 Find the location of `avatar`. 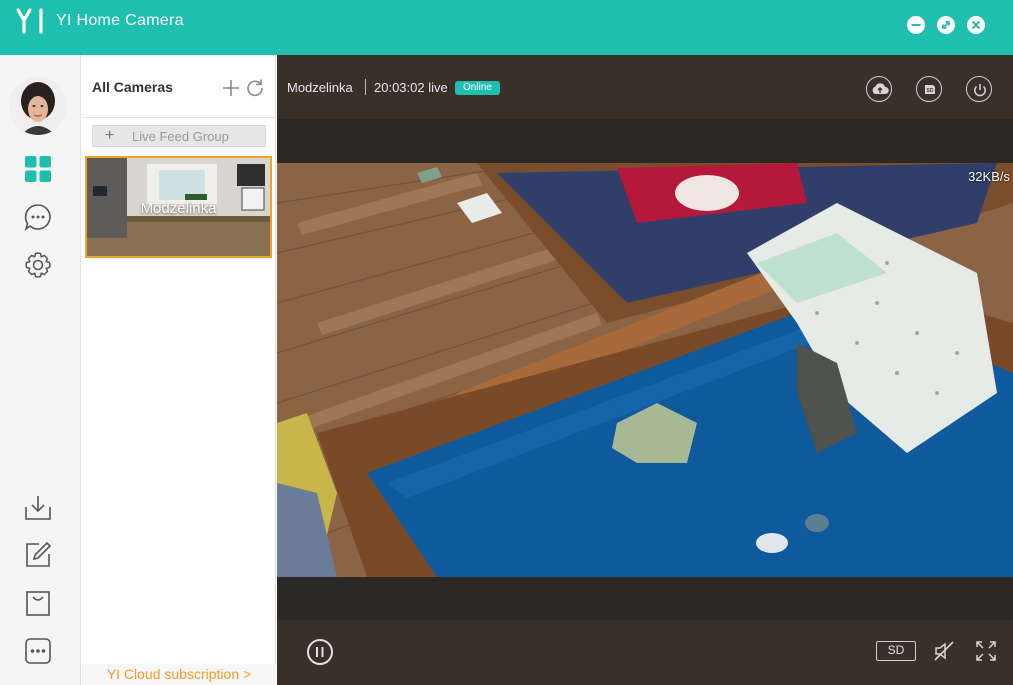

avatar is located at coordinates (38, 106).